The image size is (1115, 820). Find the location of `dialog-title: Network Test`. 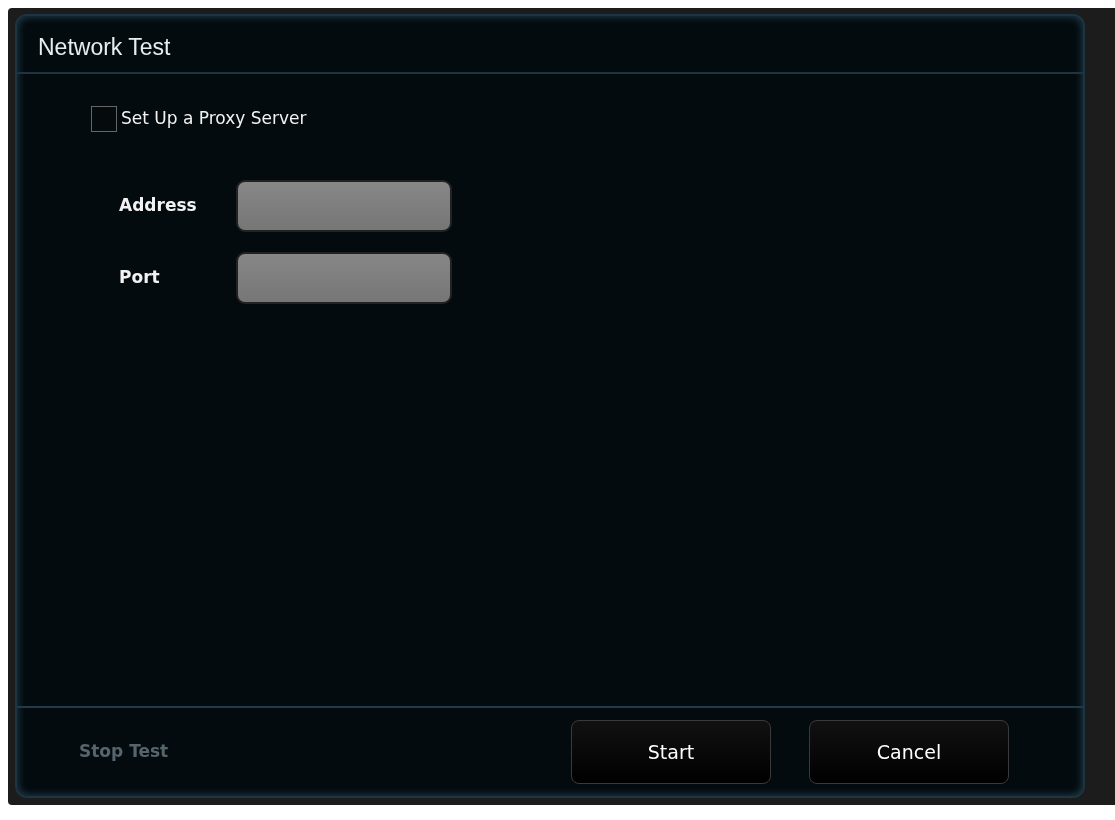

dialog-title: Network Test is located at coordinates (550, 45).